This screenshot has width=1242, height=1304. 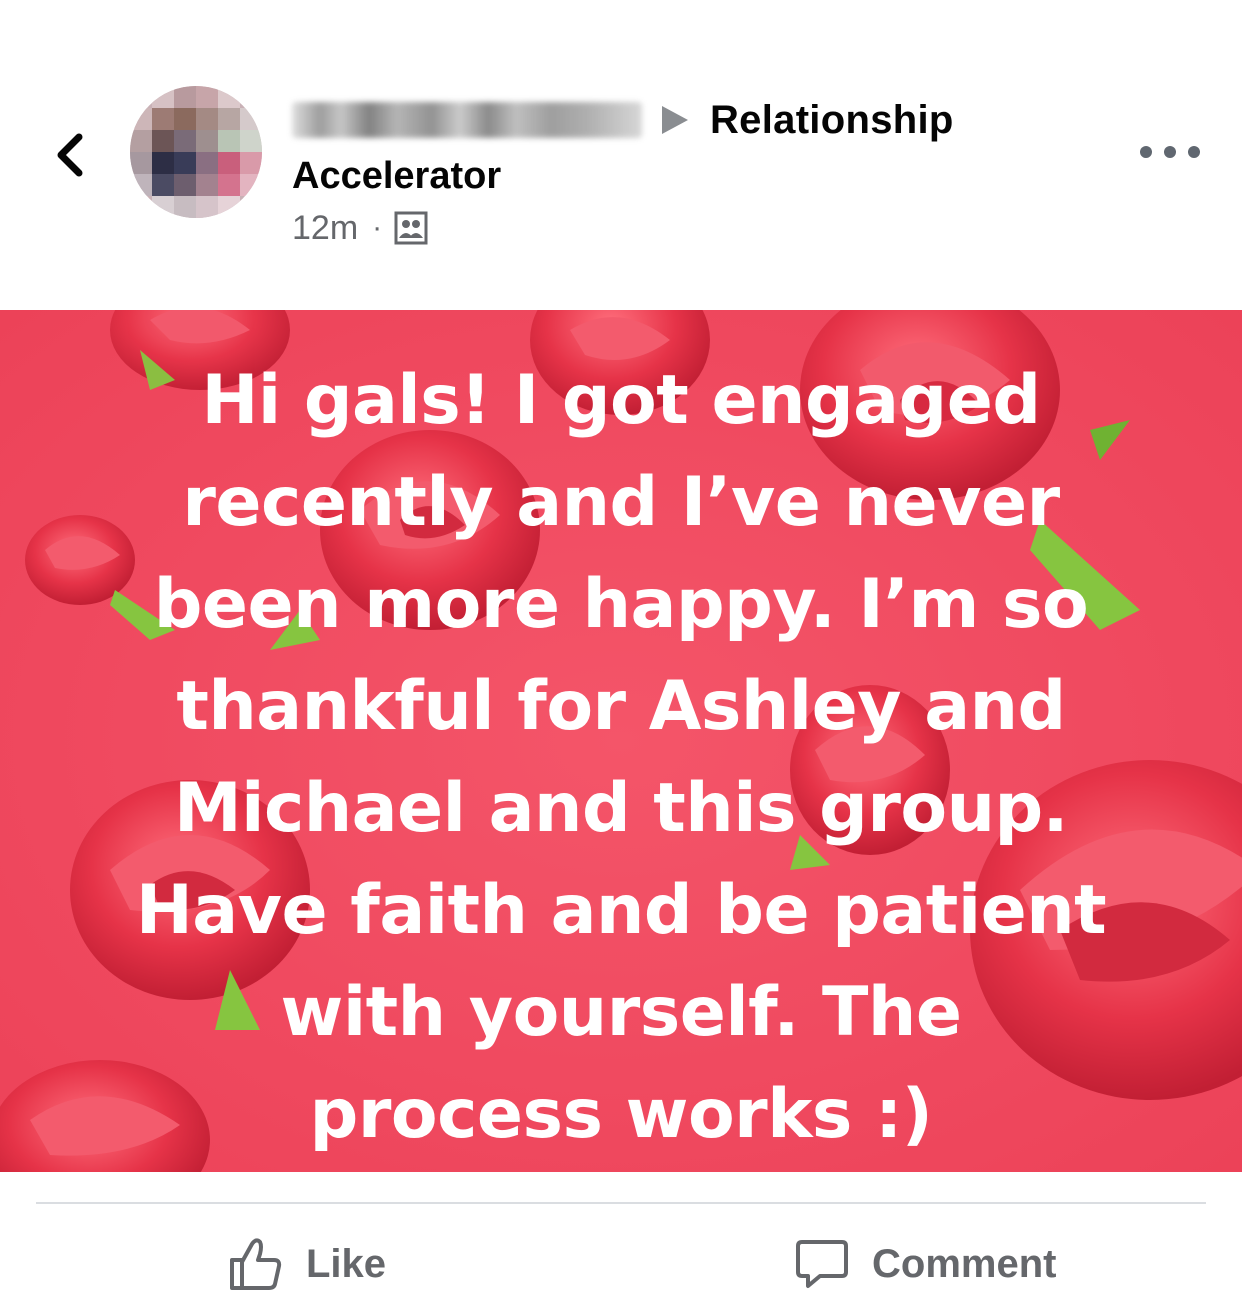 I want to click on chevron-left-icon, so click(x=70, y=155).